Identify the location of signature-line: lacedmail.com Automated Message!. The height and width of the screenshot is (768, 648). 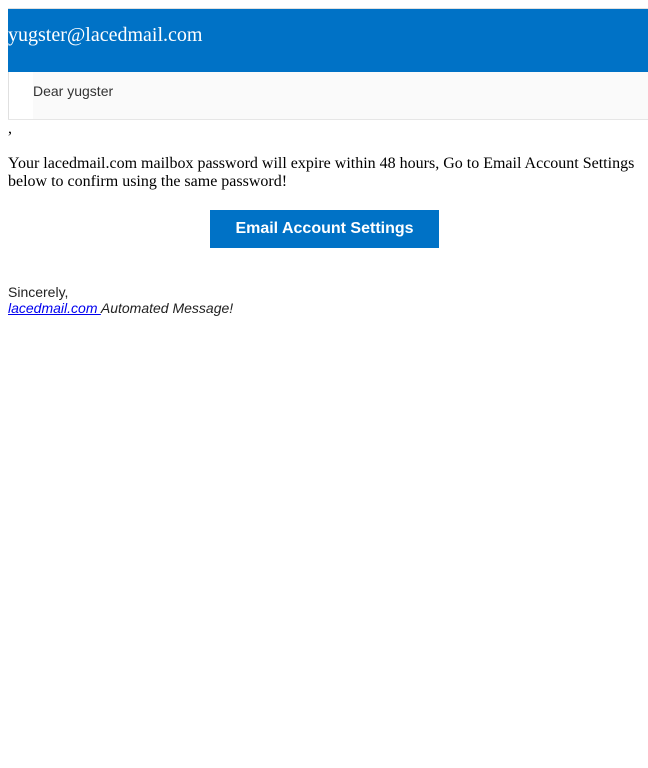
(120, 308).